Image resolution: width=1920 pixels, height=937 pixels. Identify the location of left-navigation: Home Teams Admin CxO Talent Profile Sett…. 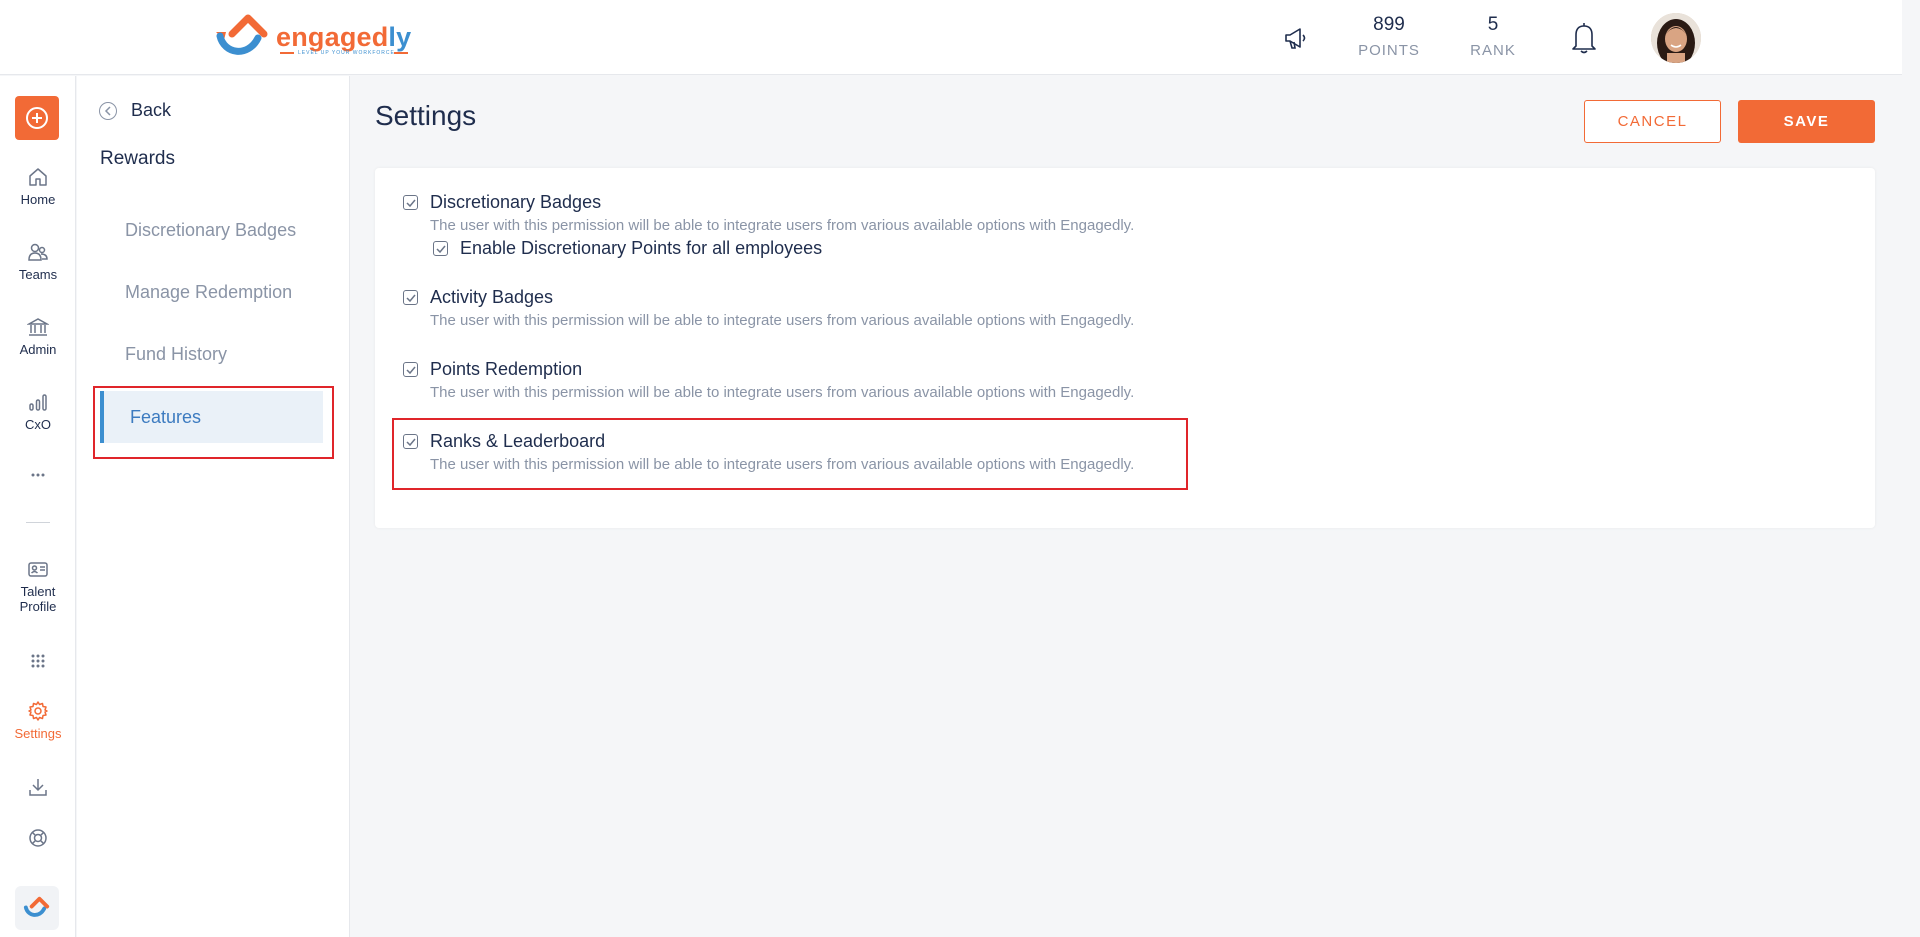
(38, 506).